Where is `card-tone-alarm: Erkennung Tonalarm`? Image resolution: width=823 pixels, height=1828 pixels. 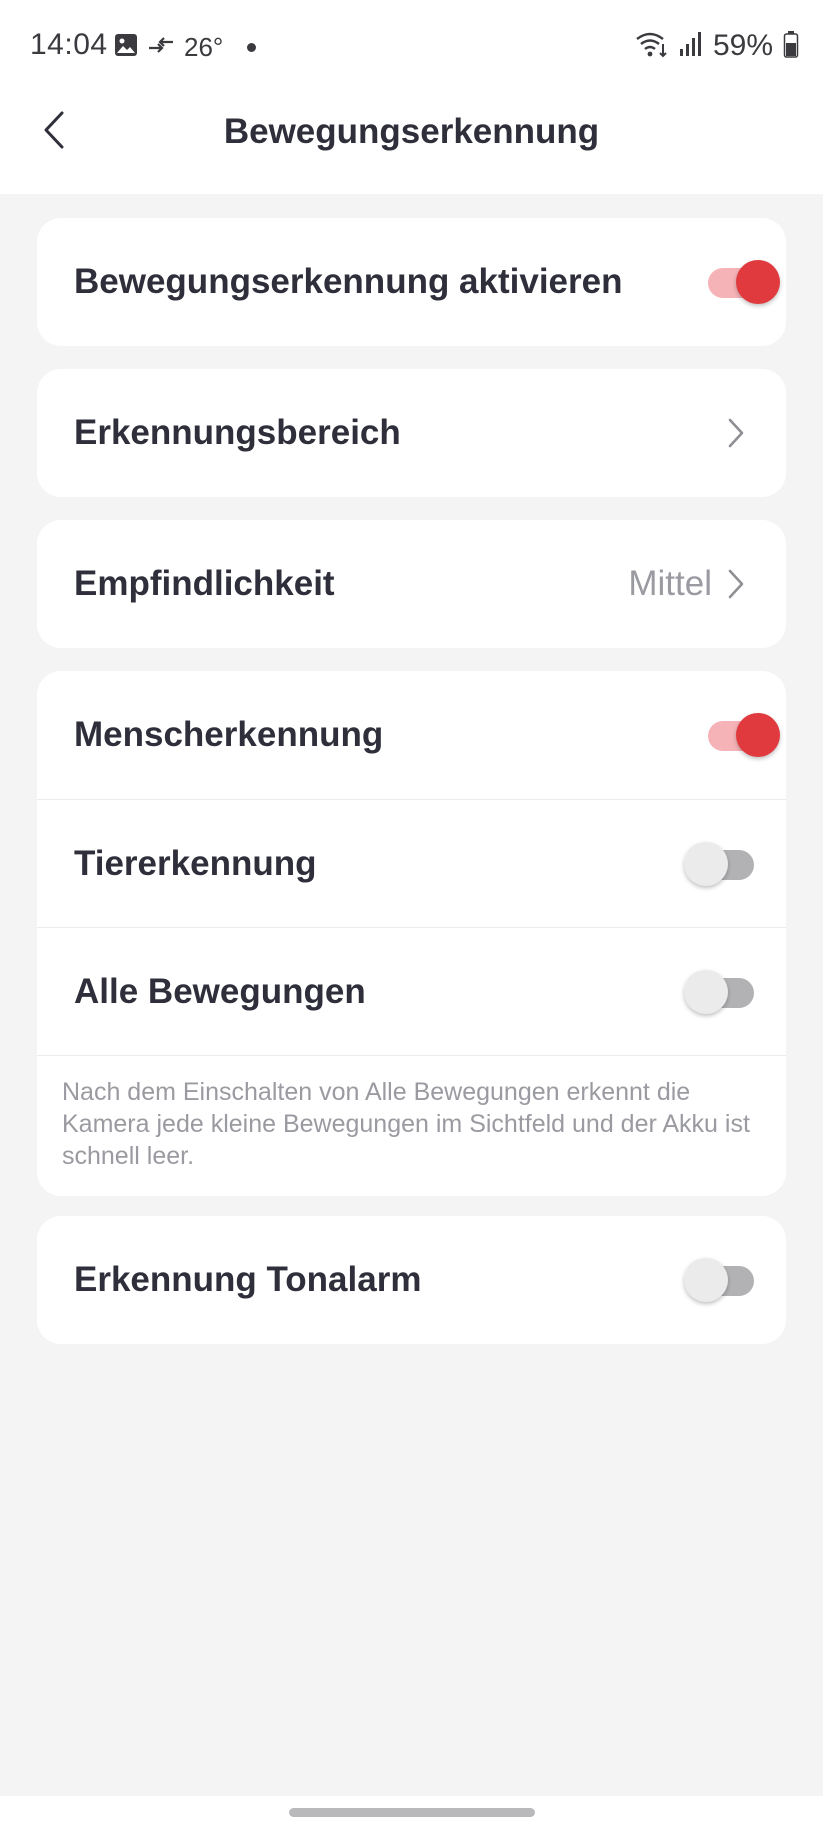
card-tone-alarm: Erkennung Tonalarm is located at coordinates (411, 1280).